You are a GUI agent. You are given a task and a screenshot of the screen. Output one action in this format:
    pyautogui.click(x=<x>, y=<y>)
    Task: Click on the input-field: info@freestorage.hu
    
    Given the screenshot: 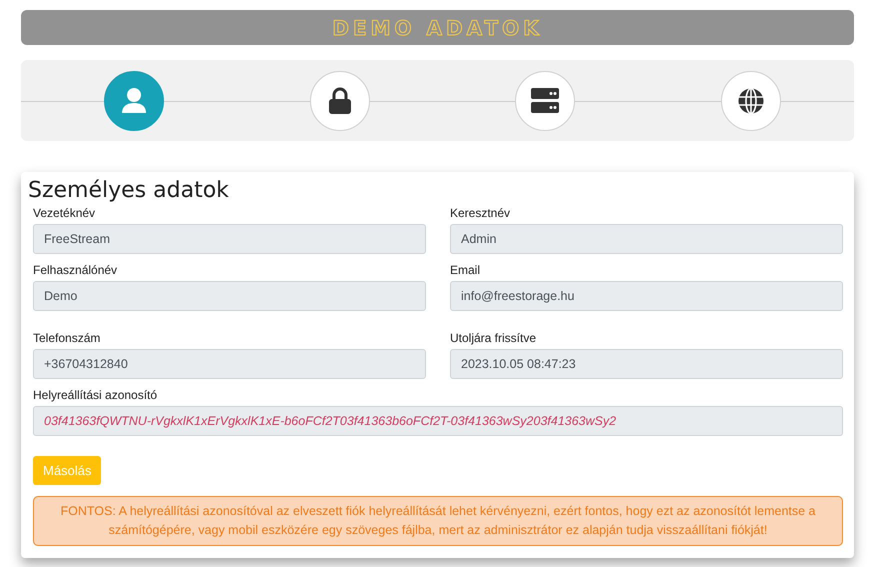 What is the action you would take?
    pyautogui.click(x=646, y=296)
    